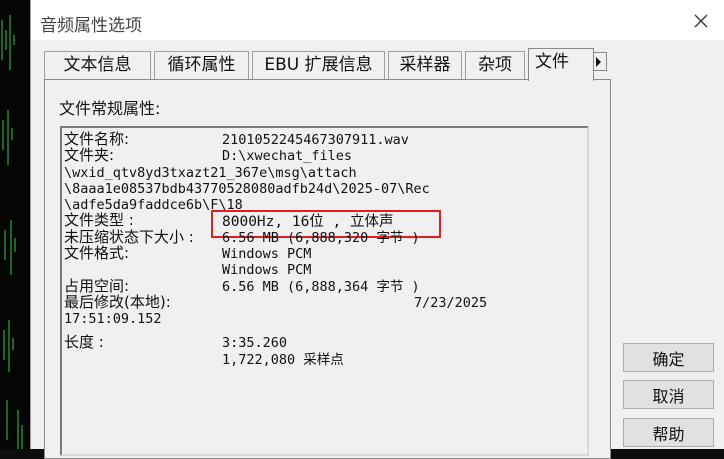 This screenshot has height=459, width=724. What do you see at coordinates (201, 65) in the screenshot?
I see `tab-loop-properties: 循环属性` at bounding box center [201, 65].